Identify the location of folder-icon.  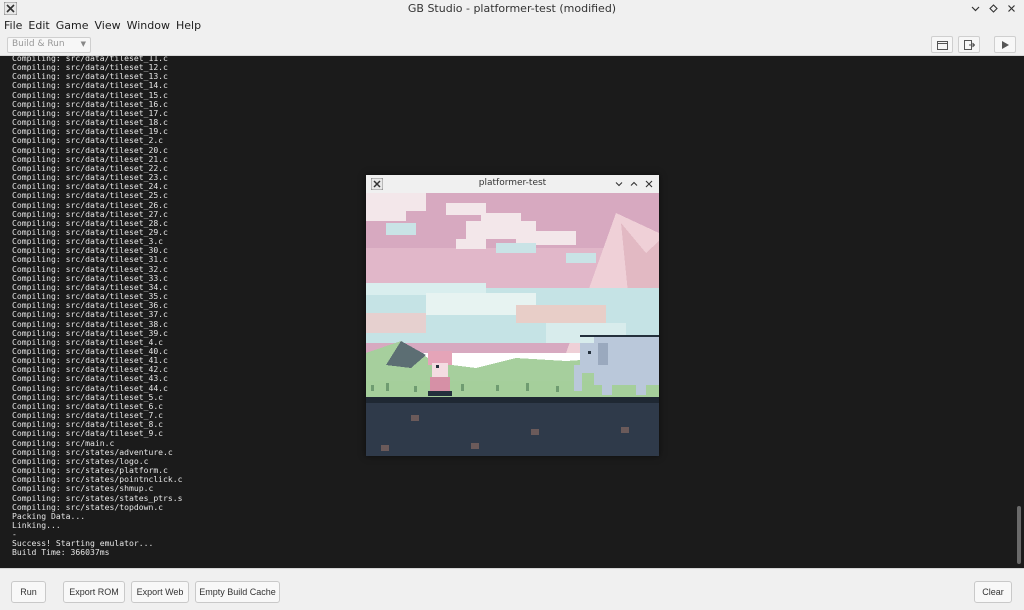
(942, 45).